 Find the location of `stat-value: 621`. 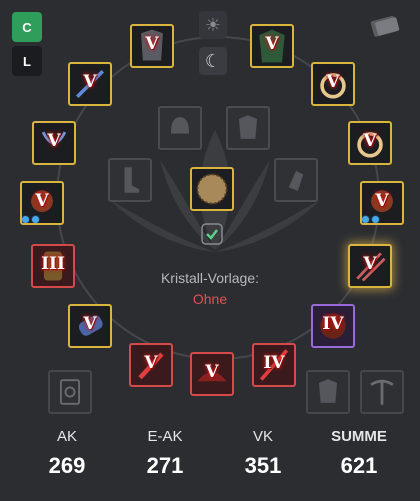

stat-value: 621 is located at coordinates (359, 465).